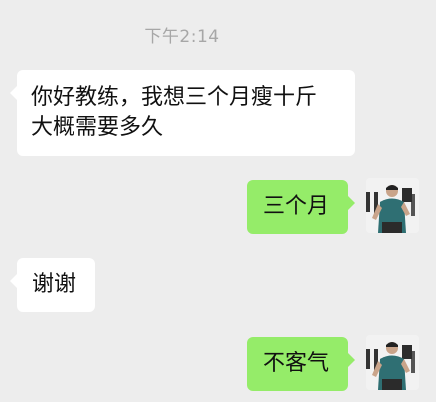 Image resolution: width=436 pixels, height=402 pixels. I want to click on incoming-message-bubble: 谢谢, so click(52, 285).